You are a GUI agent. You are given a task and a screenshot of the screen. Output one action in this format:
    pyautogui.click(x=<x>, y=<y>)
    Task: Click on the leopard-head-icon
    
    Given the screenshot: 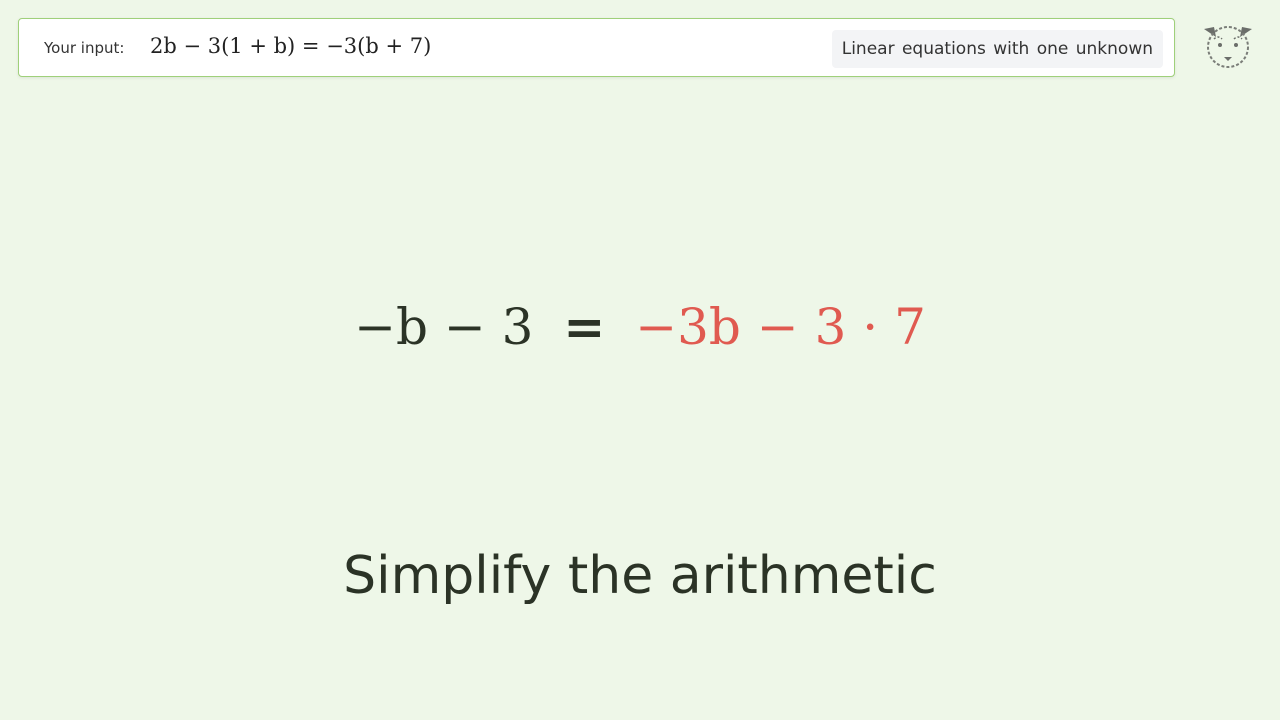 What is the action you would take?
    pyautogui.click(x=1228, y=48)
    